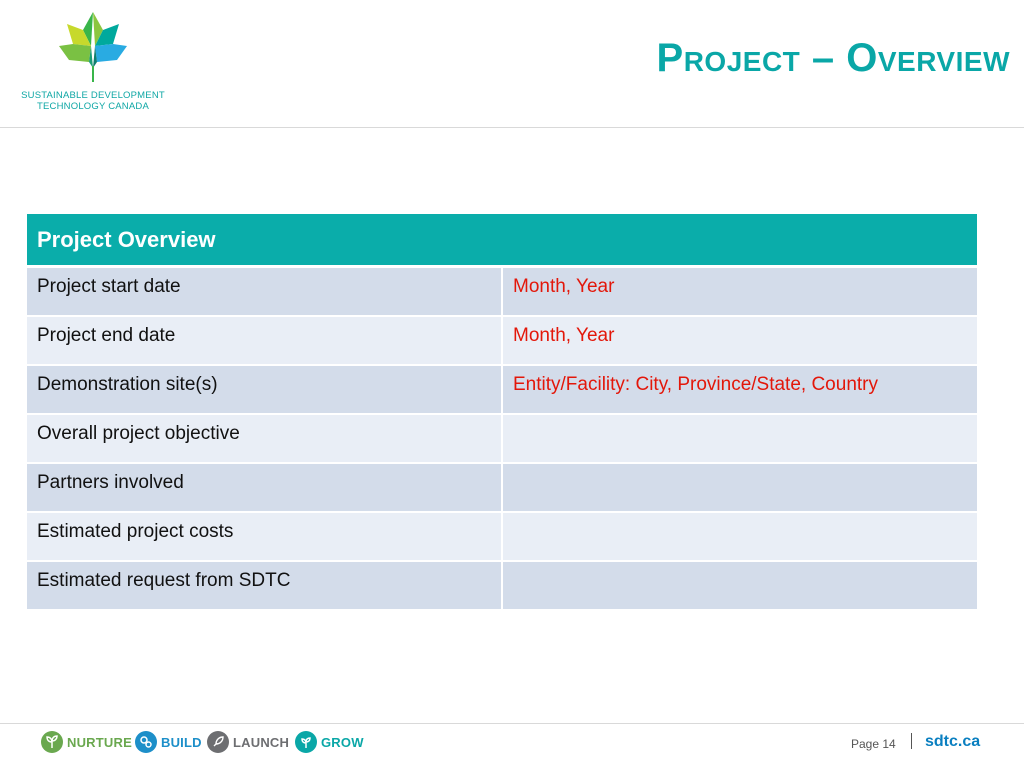 The image size is (1024, 768). What do you see at coordinates (911, 741) in the screenshot?
I see `footer-separator` at bounding box center [911, 741].